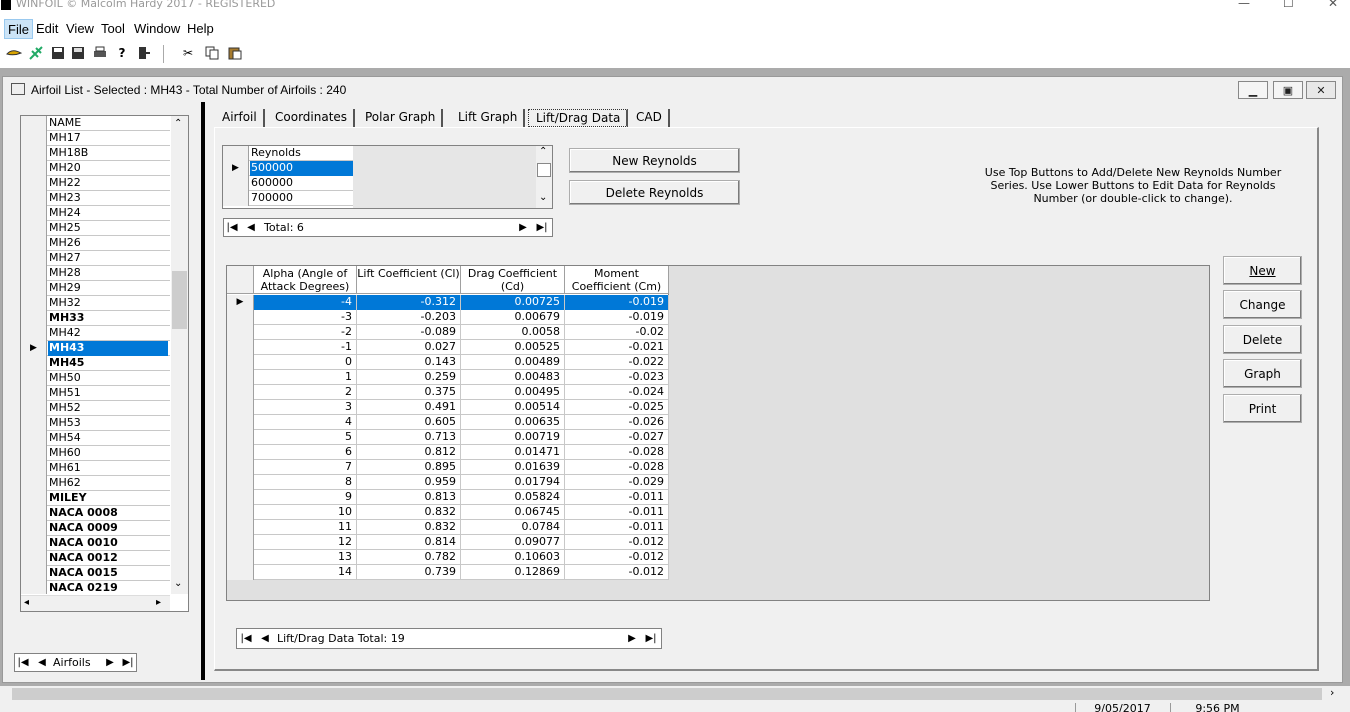  What do you see at coordinates (95, 168) in the screenshot?
I see `airfoil-list-item: MH20` at bounding box center [95, 168].